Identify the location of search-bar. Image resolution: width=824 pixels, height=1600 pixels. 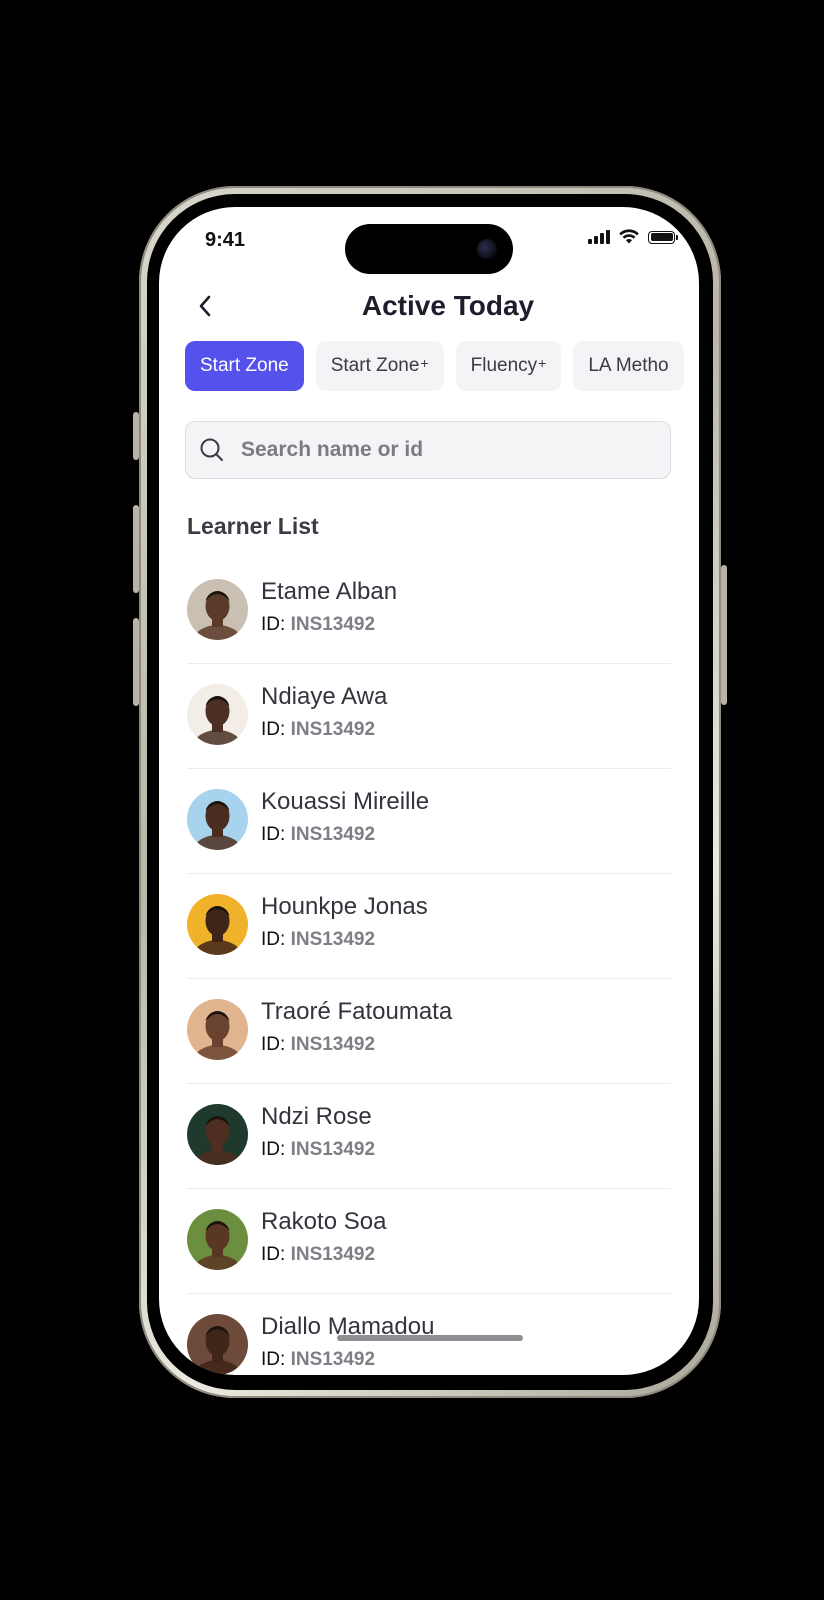
(428, 450).